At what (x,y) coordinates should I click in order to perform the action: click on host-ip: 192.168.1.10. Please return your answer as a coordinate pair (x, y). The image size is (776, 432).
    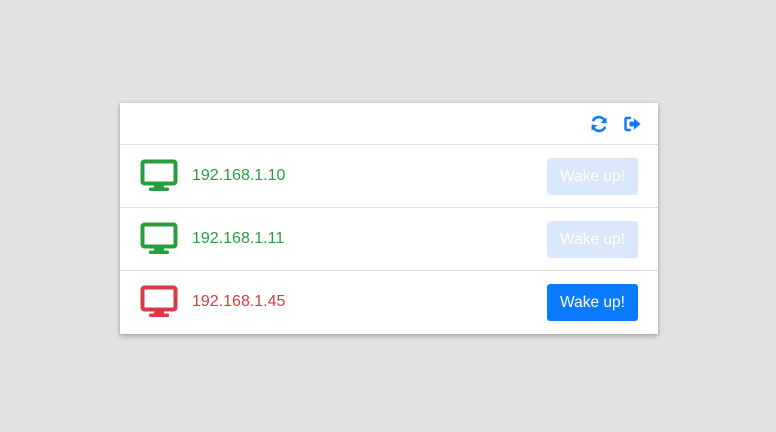
    Looking at the image, I should click on (239, 175).